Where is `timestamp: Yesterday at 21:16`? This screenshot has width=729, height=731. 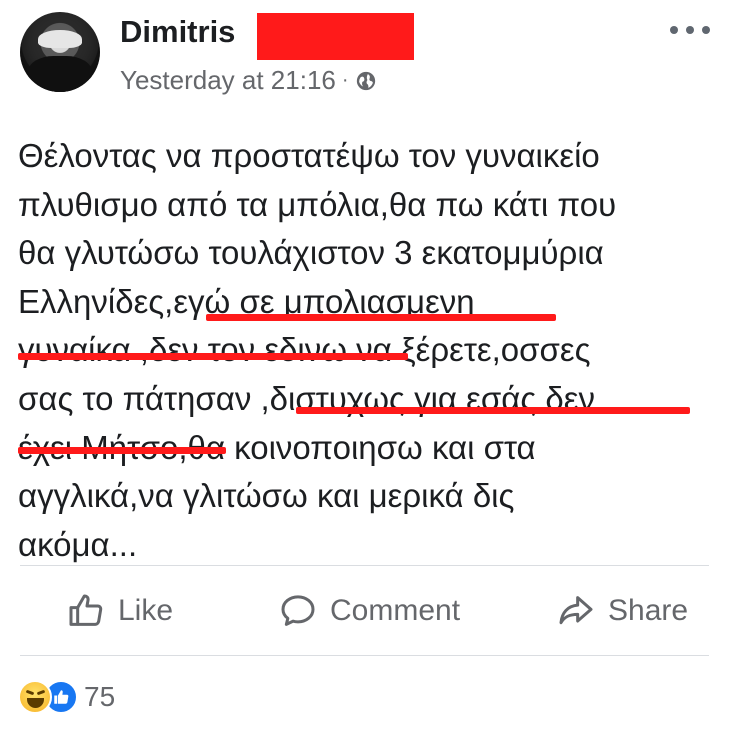
timestamp: Yesterday at 21:16 is located at coordinates (228, 80).